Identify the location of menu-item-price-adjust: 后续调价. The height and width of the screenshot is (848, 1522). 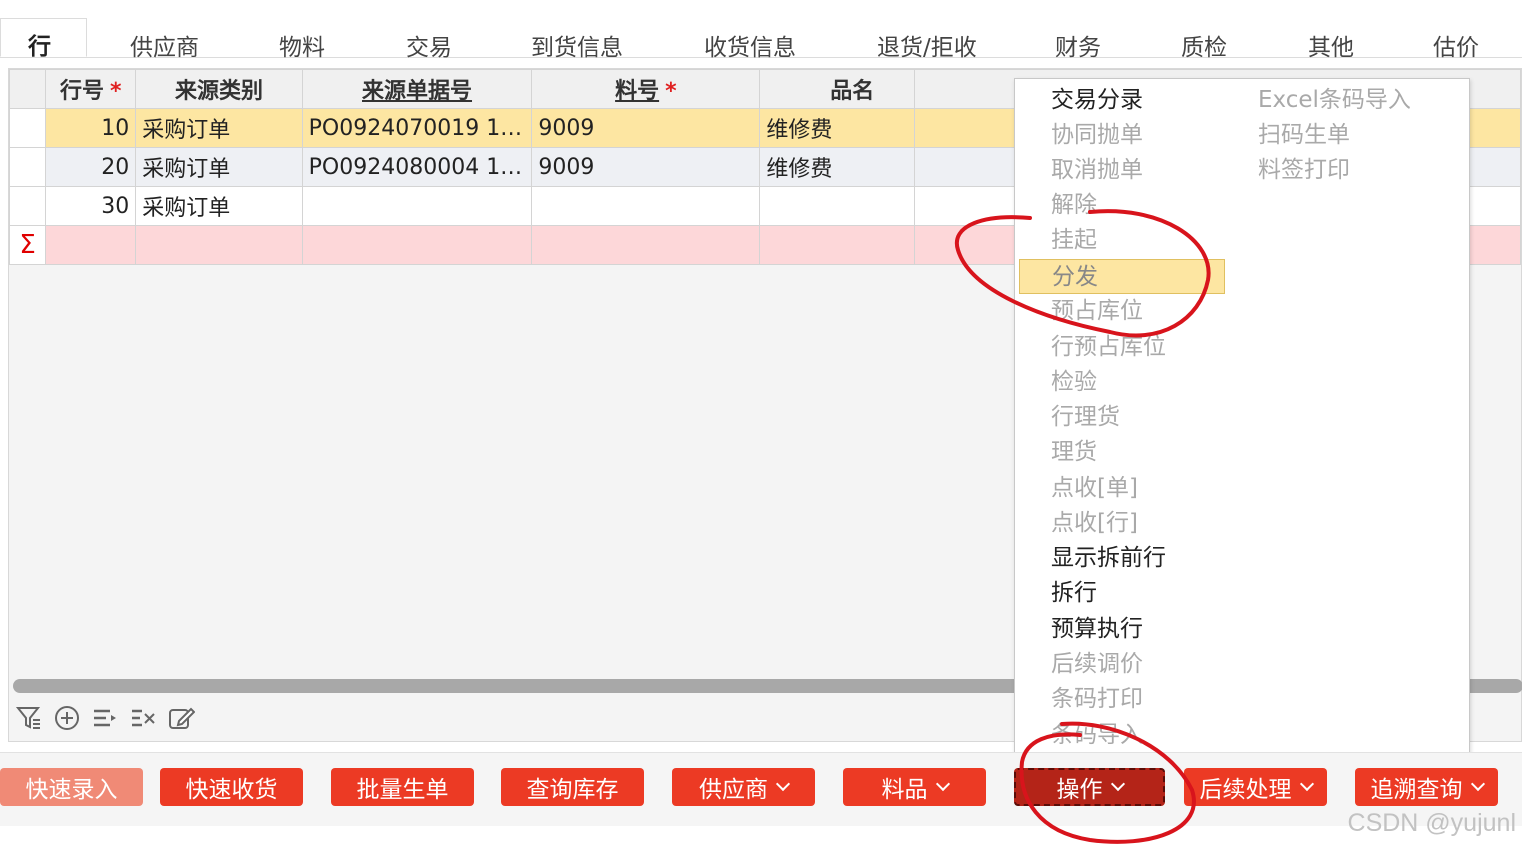
(1097, 664).